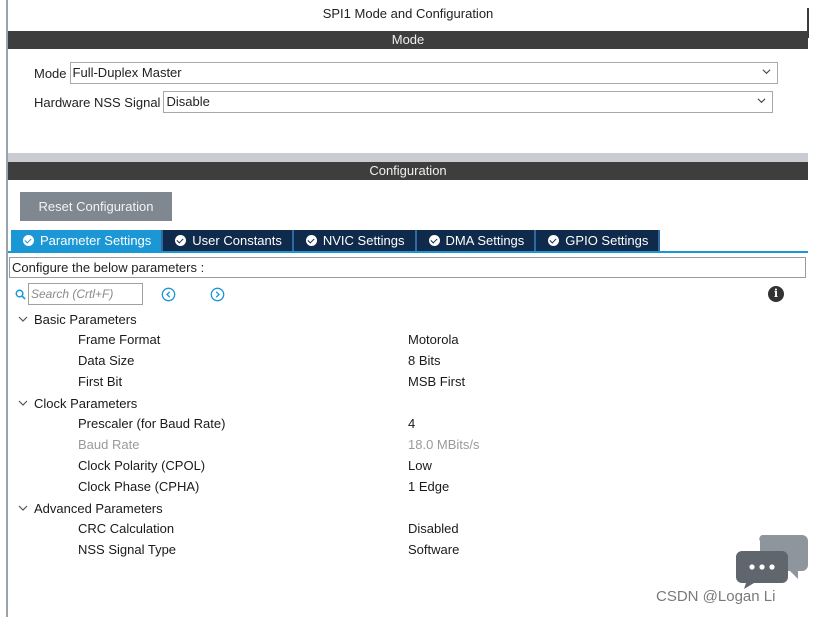 This screenshot has width=816, height=617. What do you see at coordinates (444, 444) in the screenshot?
I see `param-value: 18.0 MBits/s` at bounding box center [444, 444].